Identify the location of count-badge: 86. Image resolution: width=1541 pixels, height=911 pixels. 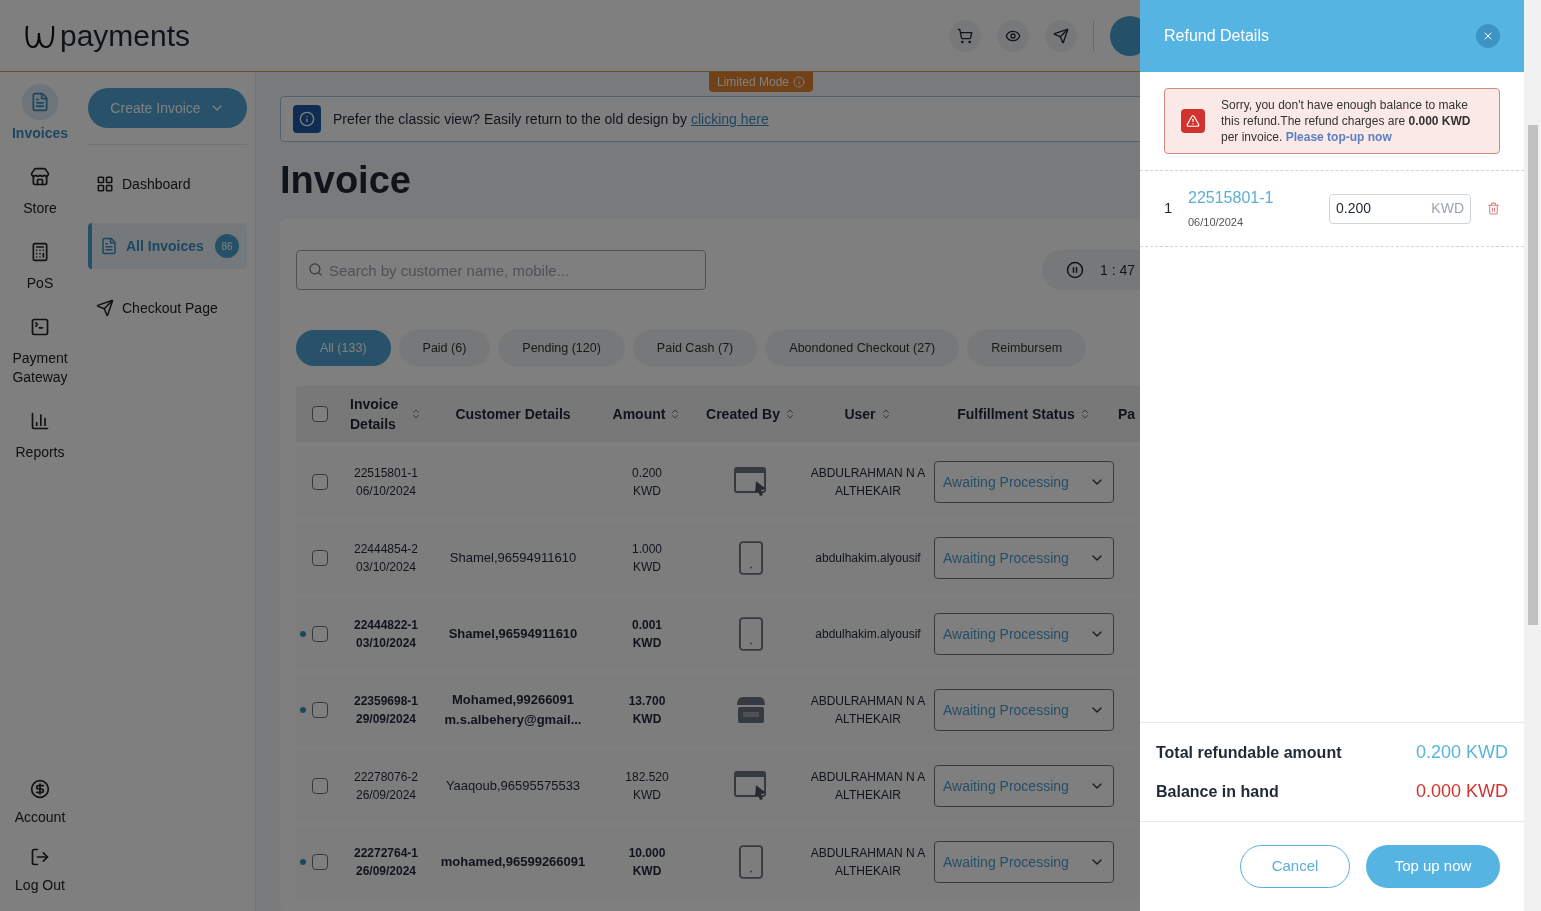
(227, 246).